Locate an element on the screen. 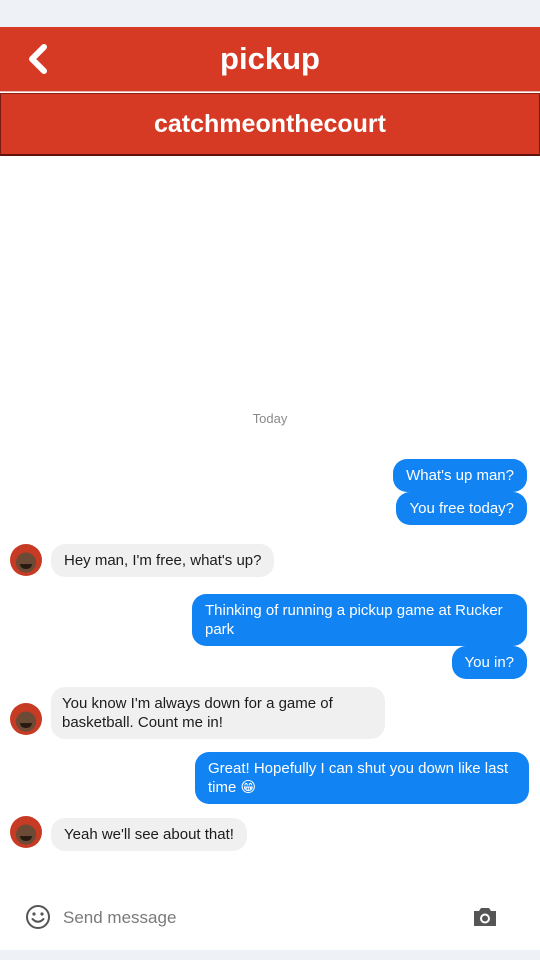 The height and width of the screenshot is (960, 540). message-text: What's up man? is located at coordinates (460, 475).